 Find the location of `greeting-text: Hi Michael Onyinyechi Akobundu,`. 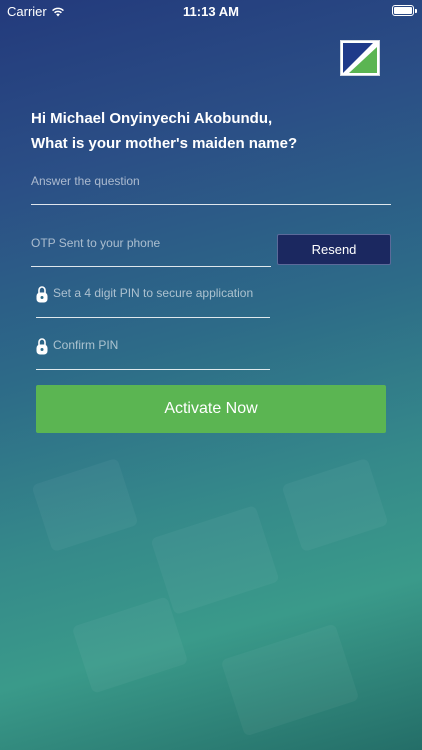

greeting-text: Hi Michael Onyinyechi Akobundu, is located at coordinates (152, 118).